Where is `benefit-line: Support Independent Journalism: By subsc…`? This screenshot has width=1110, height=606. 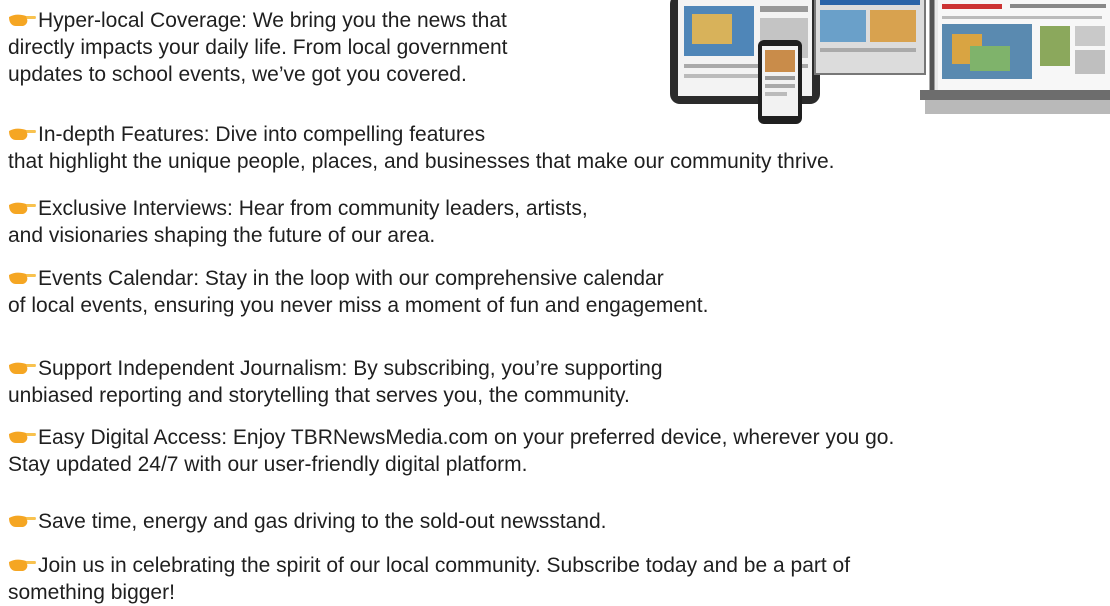 benefit-line: Support Independent Journalism: By subsc… is located at coordinates (350, 368).